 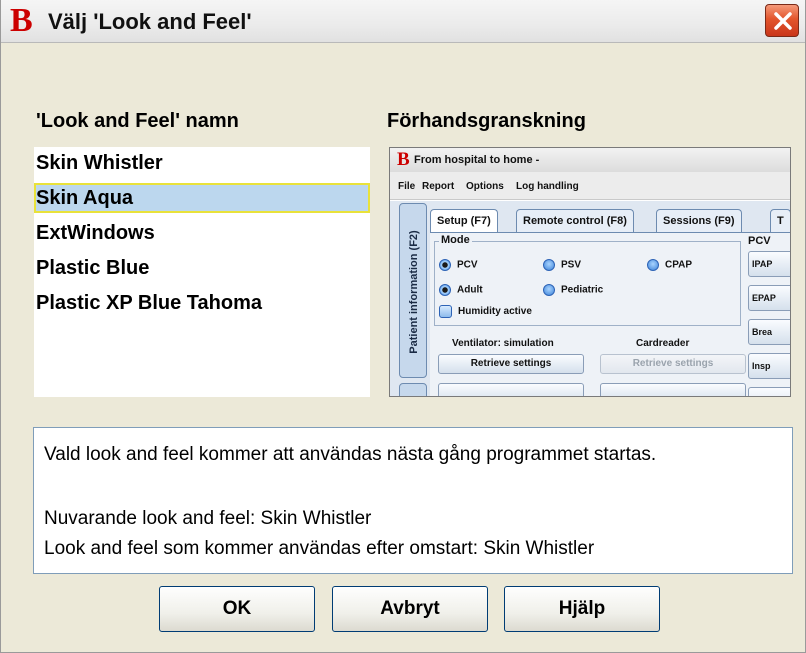 What do you see at coordinates (470, 290) in the screenshot?
I see `preview-radio-adult-label: Adult` at bounding box center [470, 290].